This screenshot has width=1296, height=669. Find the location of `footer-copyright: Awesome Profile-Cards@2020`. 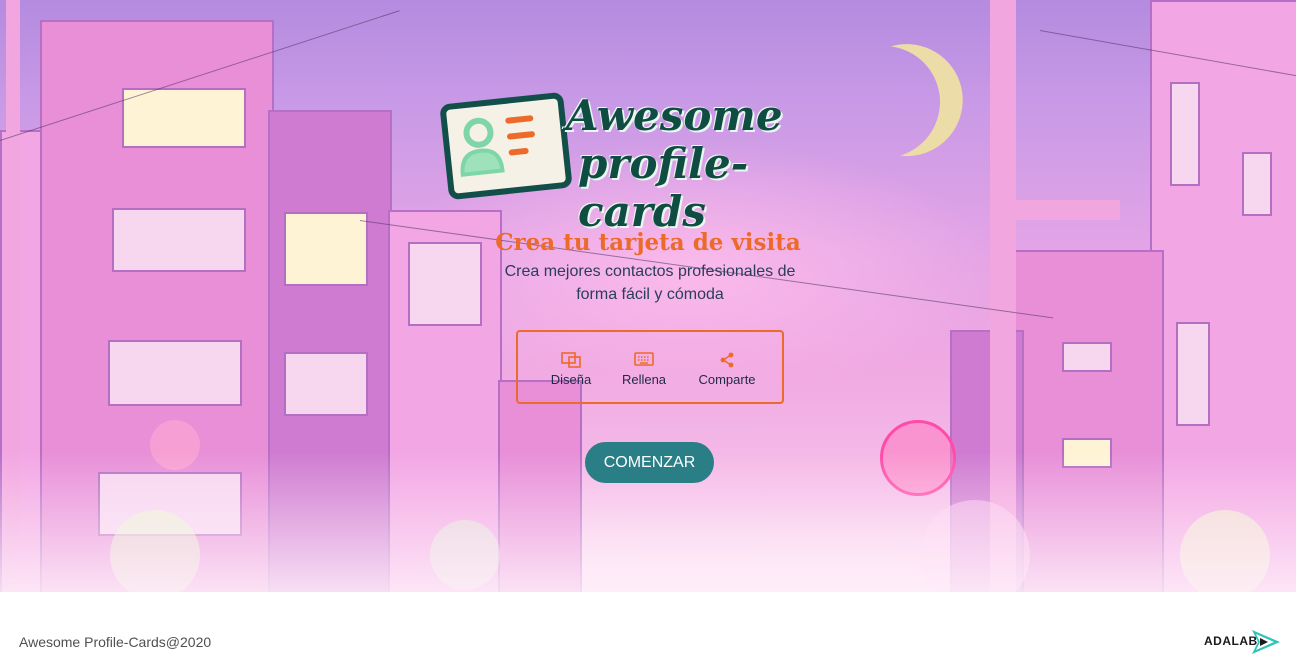

footer-copyright: Awesome Profile-Cards@2020 is located at coordinates (115, 642).